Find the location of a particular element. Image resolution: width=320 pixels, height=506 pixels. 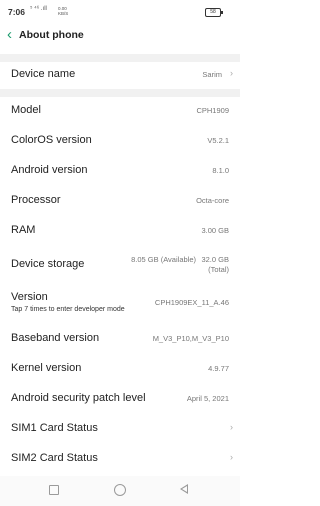

model-row: Model CPH1909 is located at coordinates (120, 111).